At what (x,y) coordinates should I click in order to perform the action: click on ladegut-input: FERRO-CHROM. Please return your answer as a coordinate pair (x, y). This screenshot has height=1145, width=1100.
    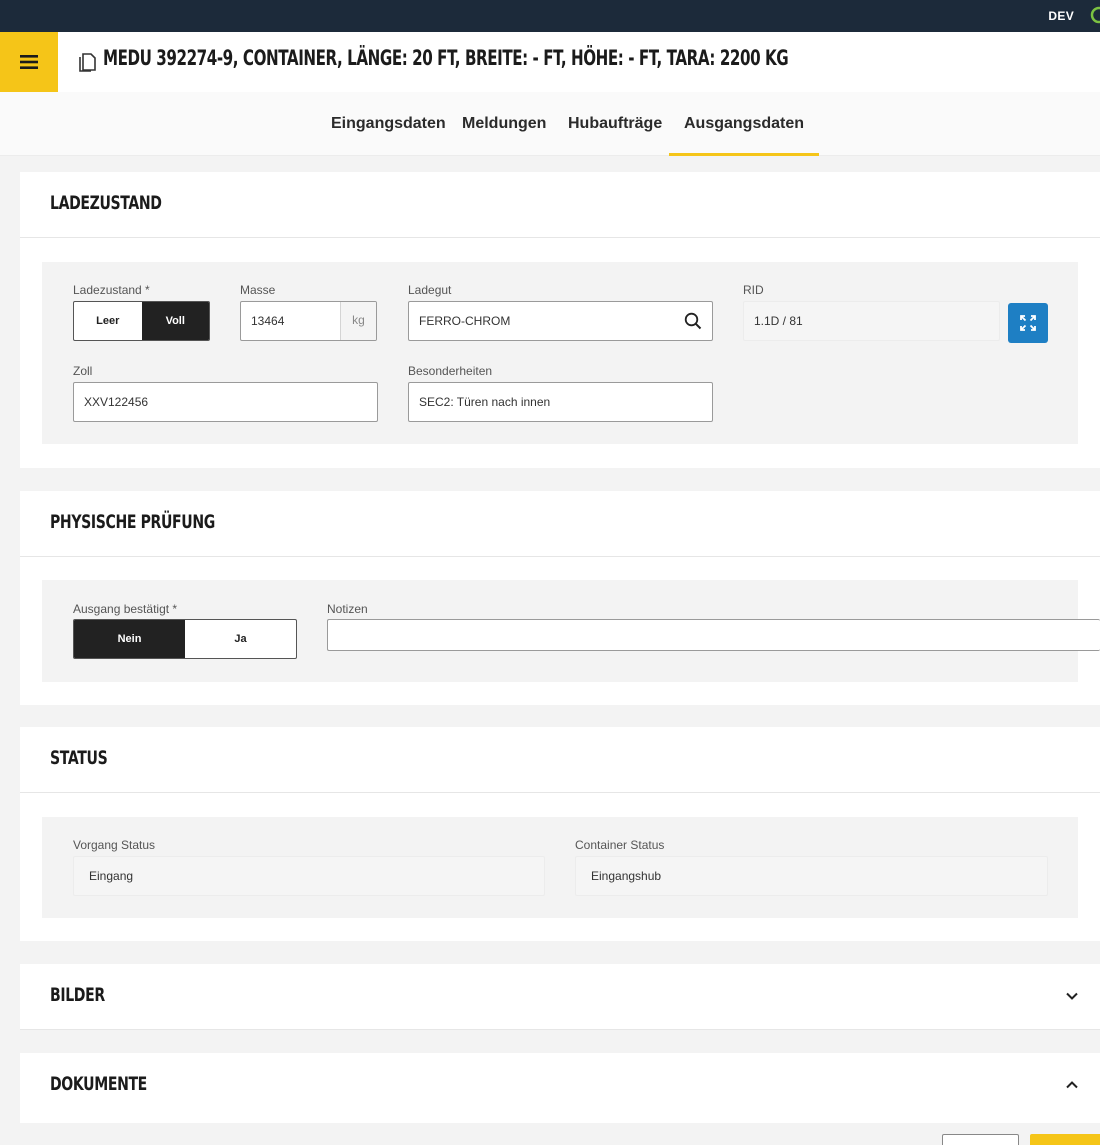
    Looking at the image, I should click on (560, 321).